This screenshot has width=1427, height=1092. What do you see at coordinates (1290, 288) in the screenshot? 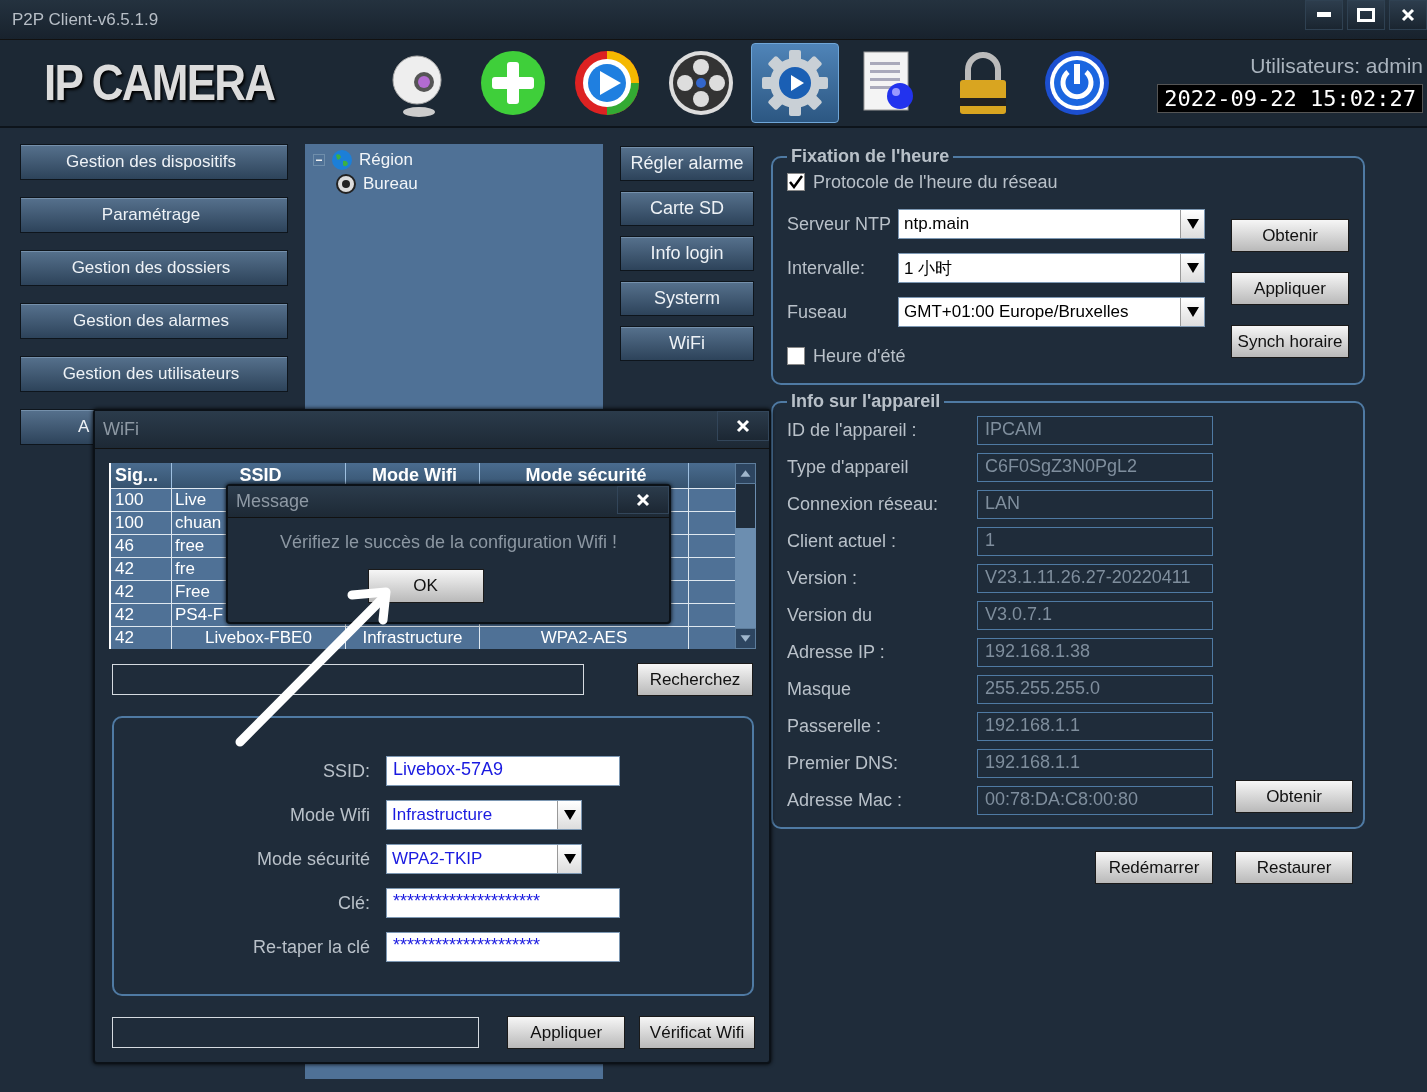
I see `action-button: Appliquer` at bounding box center [1290, 288].